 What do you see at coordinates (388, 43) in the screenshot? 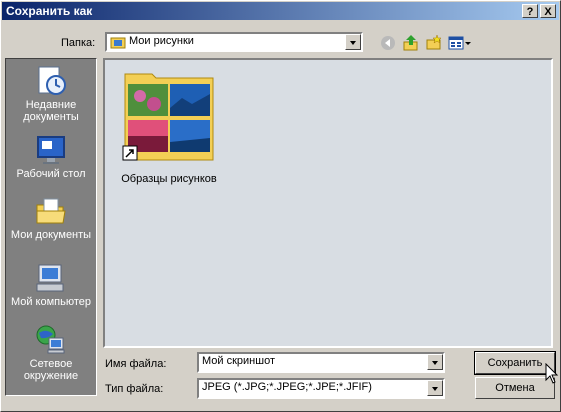
I see `back-icon` at bounding box center [388, 43].